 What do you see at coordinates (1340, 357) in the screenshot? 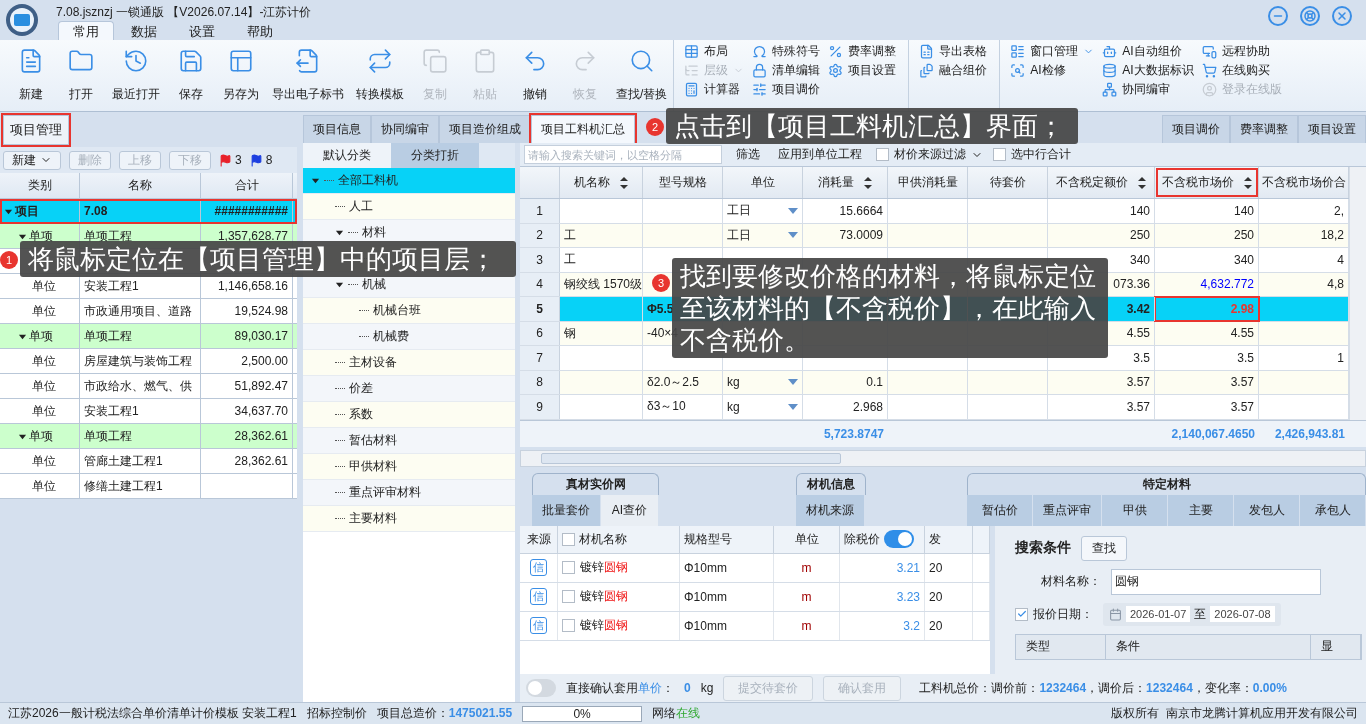
I see `market-total-text: 1` at bounding box center [1340, 357].